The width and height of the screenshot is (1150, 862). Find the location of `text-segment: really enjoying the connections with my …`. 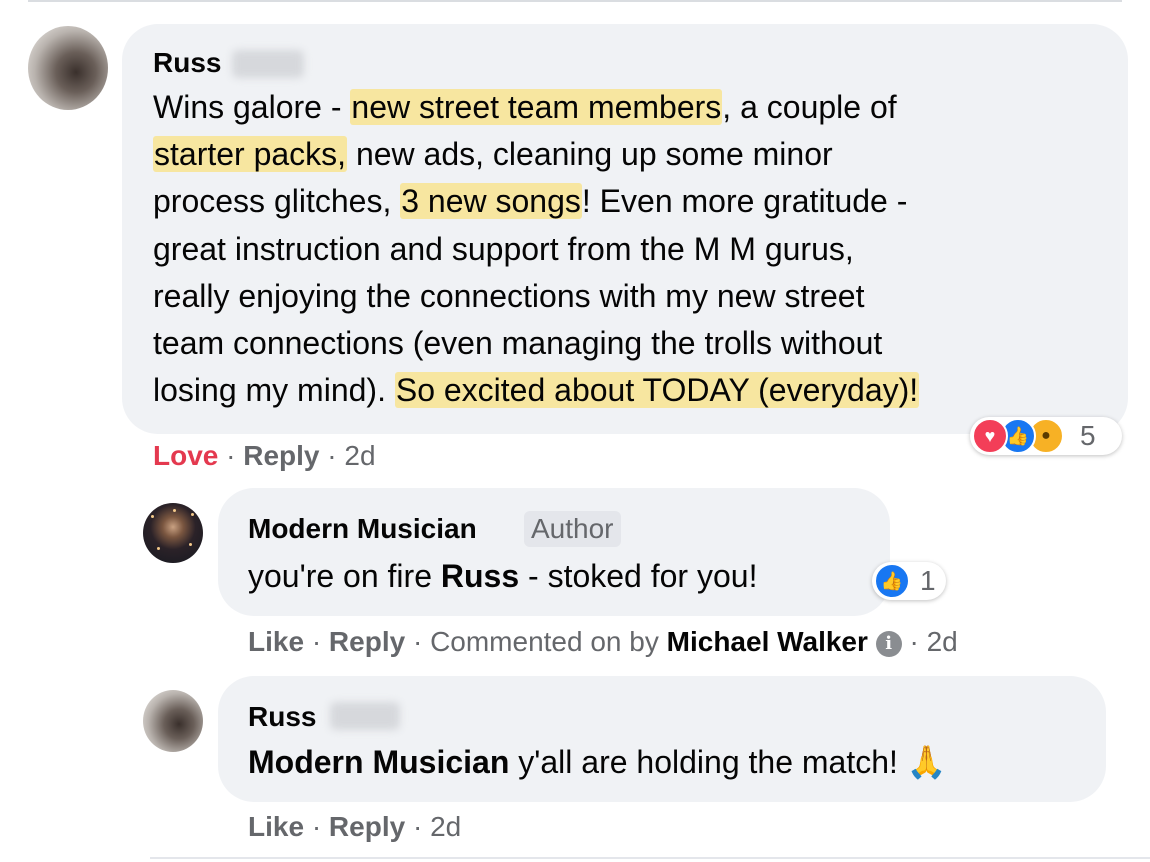

text-segment: really enjoying the connections with my … is located at coordinates (509, 295).